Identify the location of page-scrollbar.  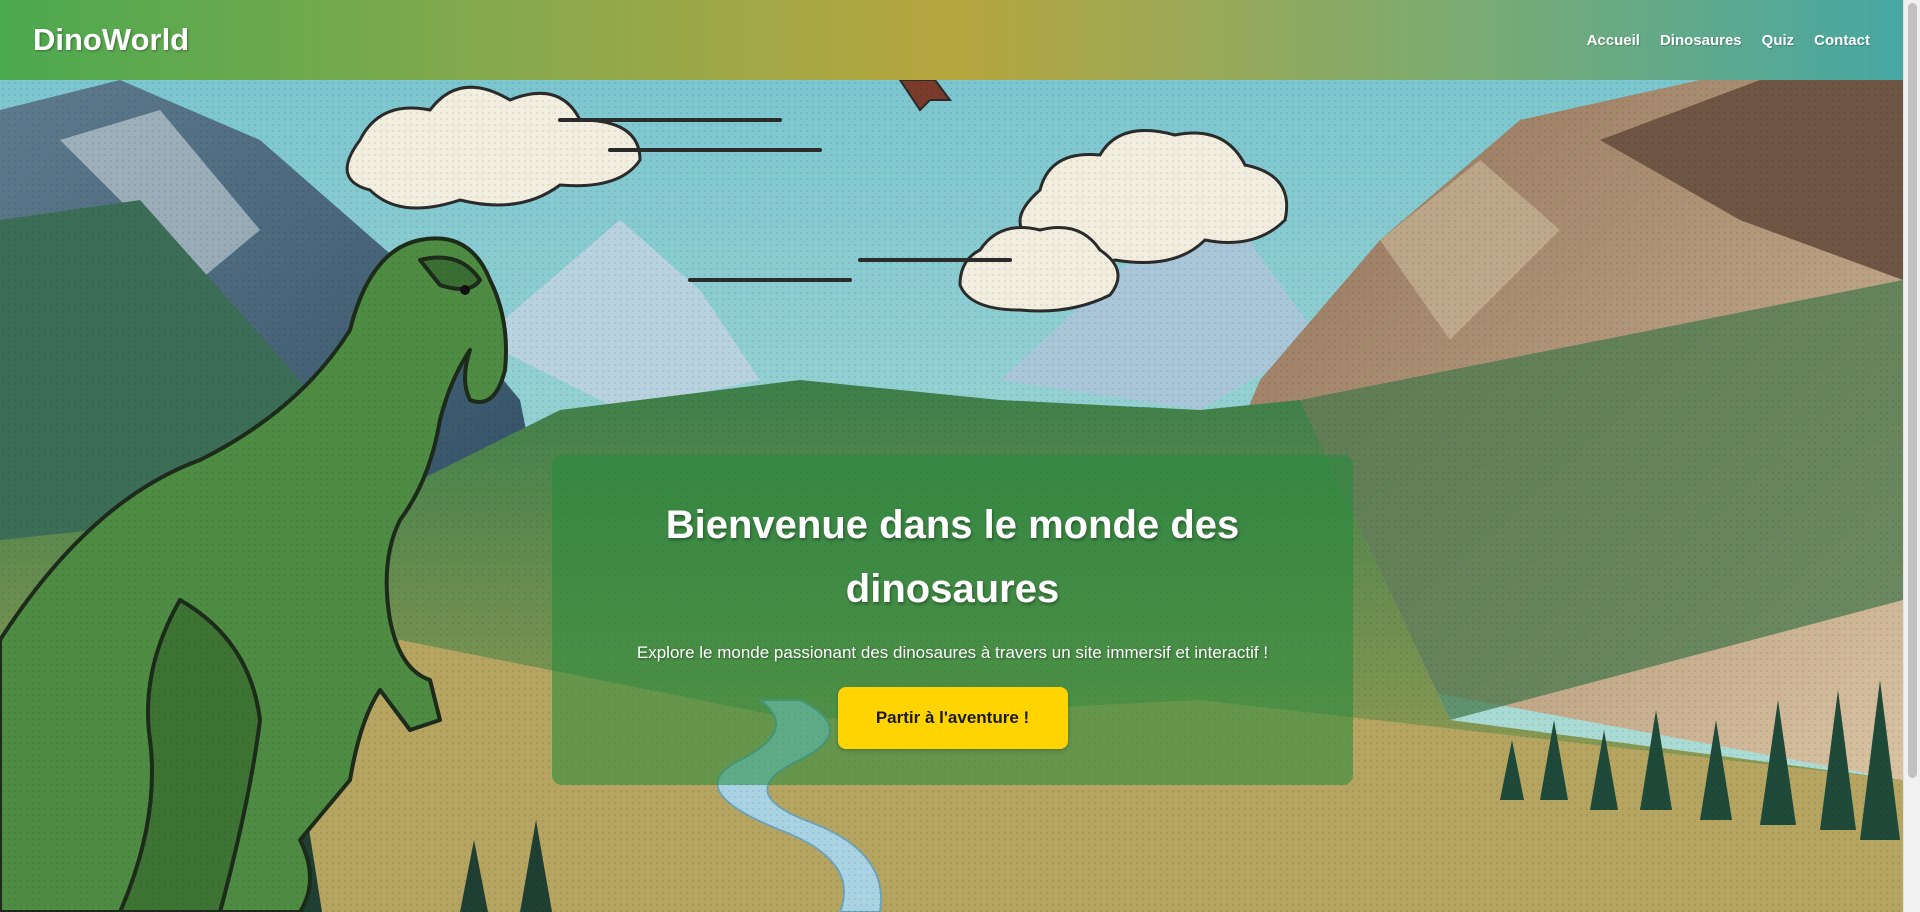
(1911, 456).